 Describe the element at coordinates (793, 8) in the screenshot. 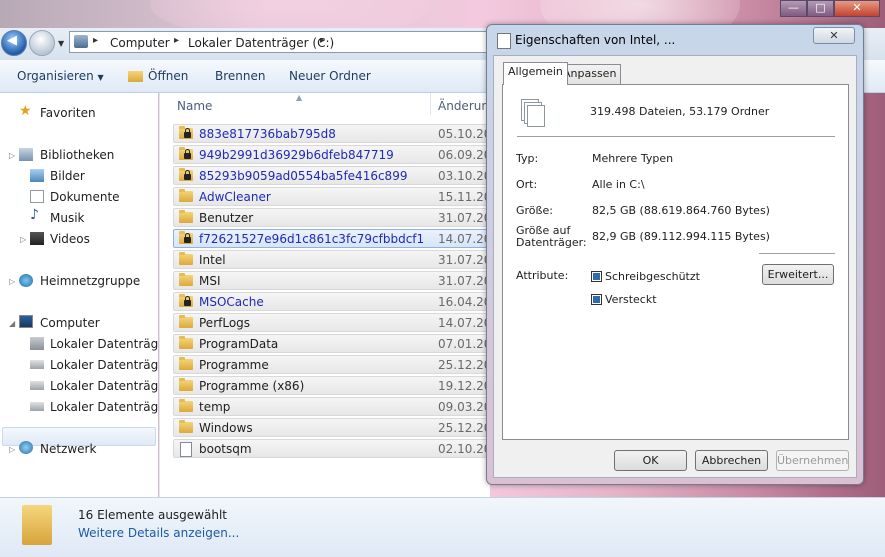

I see `minimize-button: —` at that location.